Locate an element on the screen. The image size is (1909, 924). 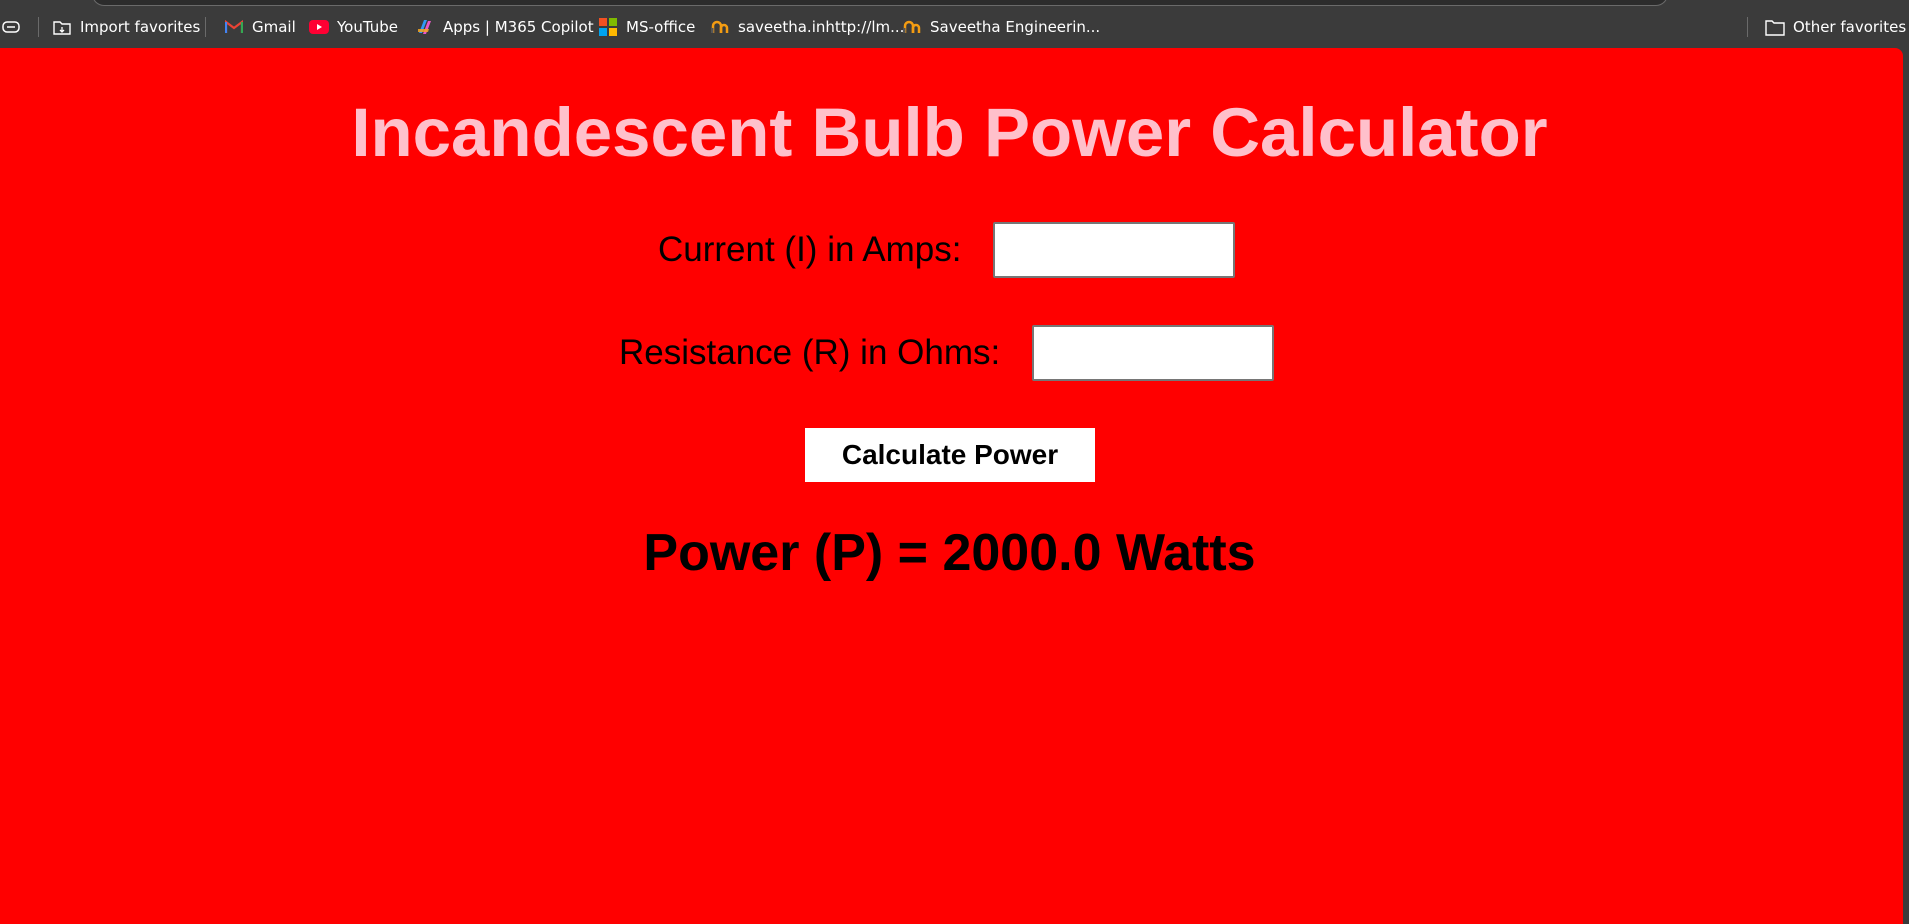
import-favorites-icon is located at coordinates (62, 27).